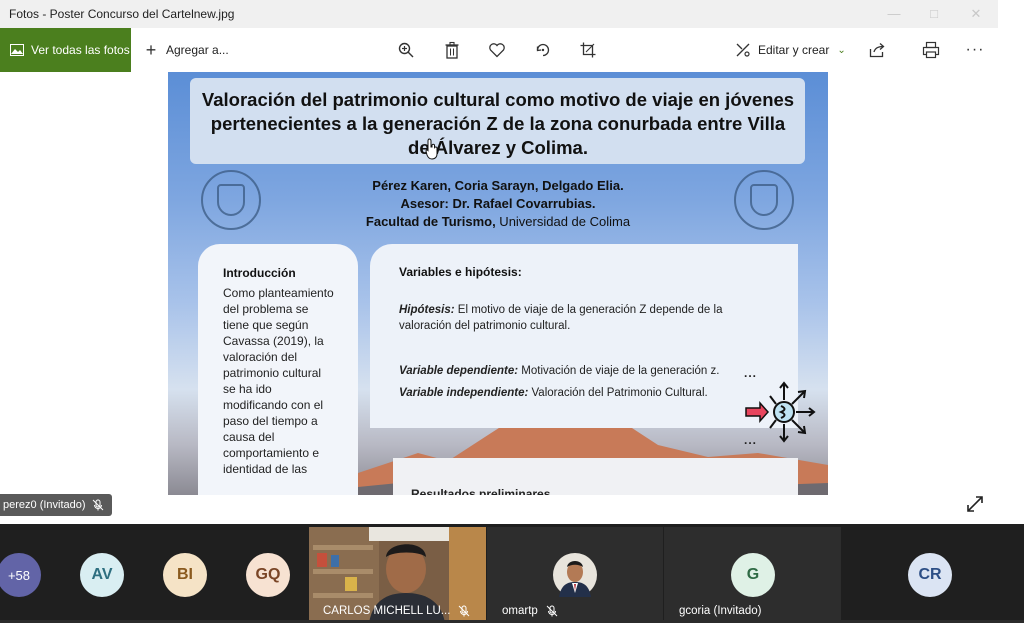 The height and width of the screenshot is (623, 1024). I want to click on fullscreen-icon, so click(975, 504).